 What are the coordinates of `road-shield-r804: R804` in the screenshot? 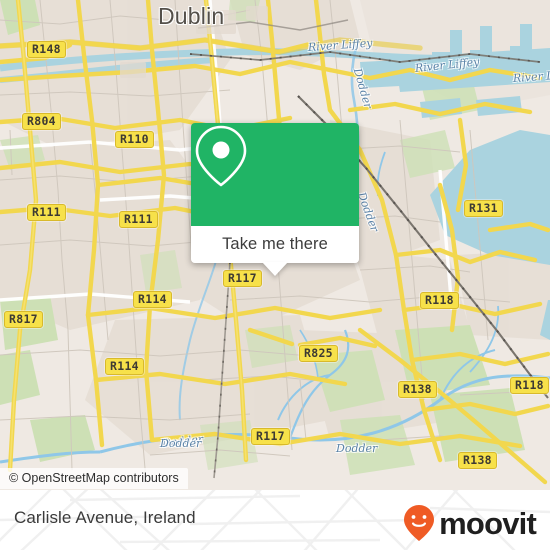 It's located at (41, 121).